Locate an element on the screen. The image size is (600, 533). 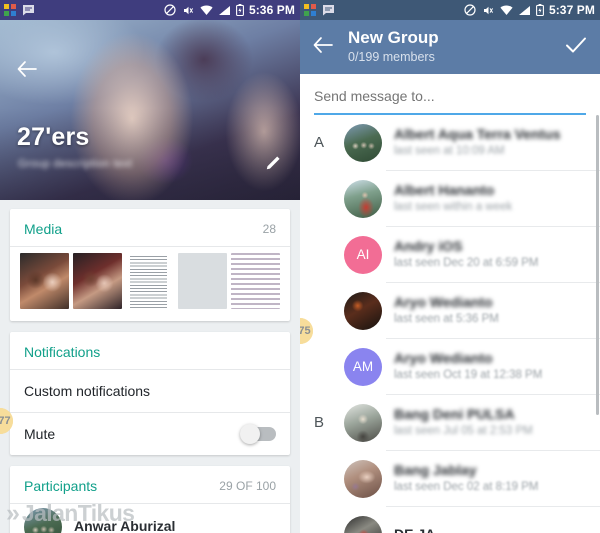
participants-card: Participants 29 OF 100 Anwar Aburizal is located at coordinates (150, 499).